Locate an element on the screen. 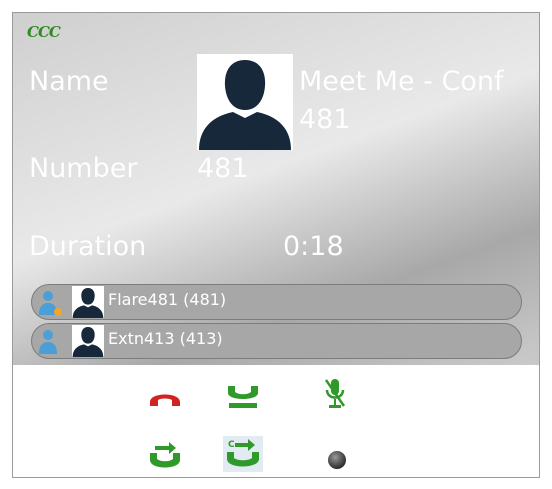  mute-button is located at coordinates (335, 393).